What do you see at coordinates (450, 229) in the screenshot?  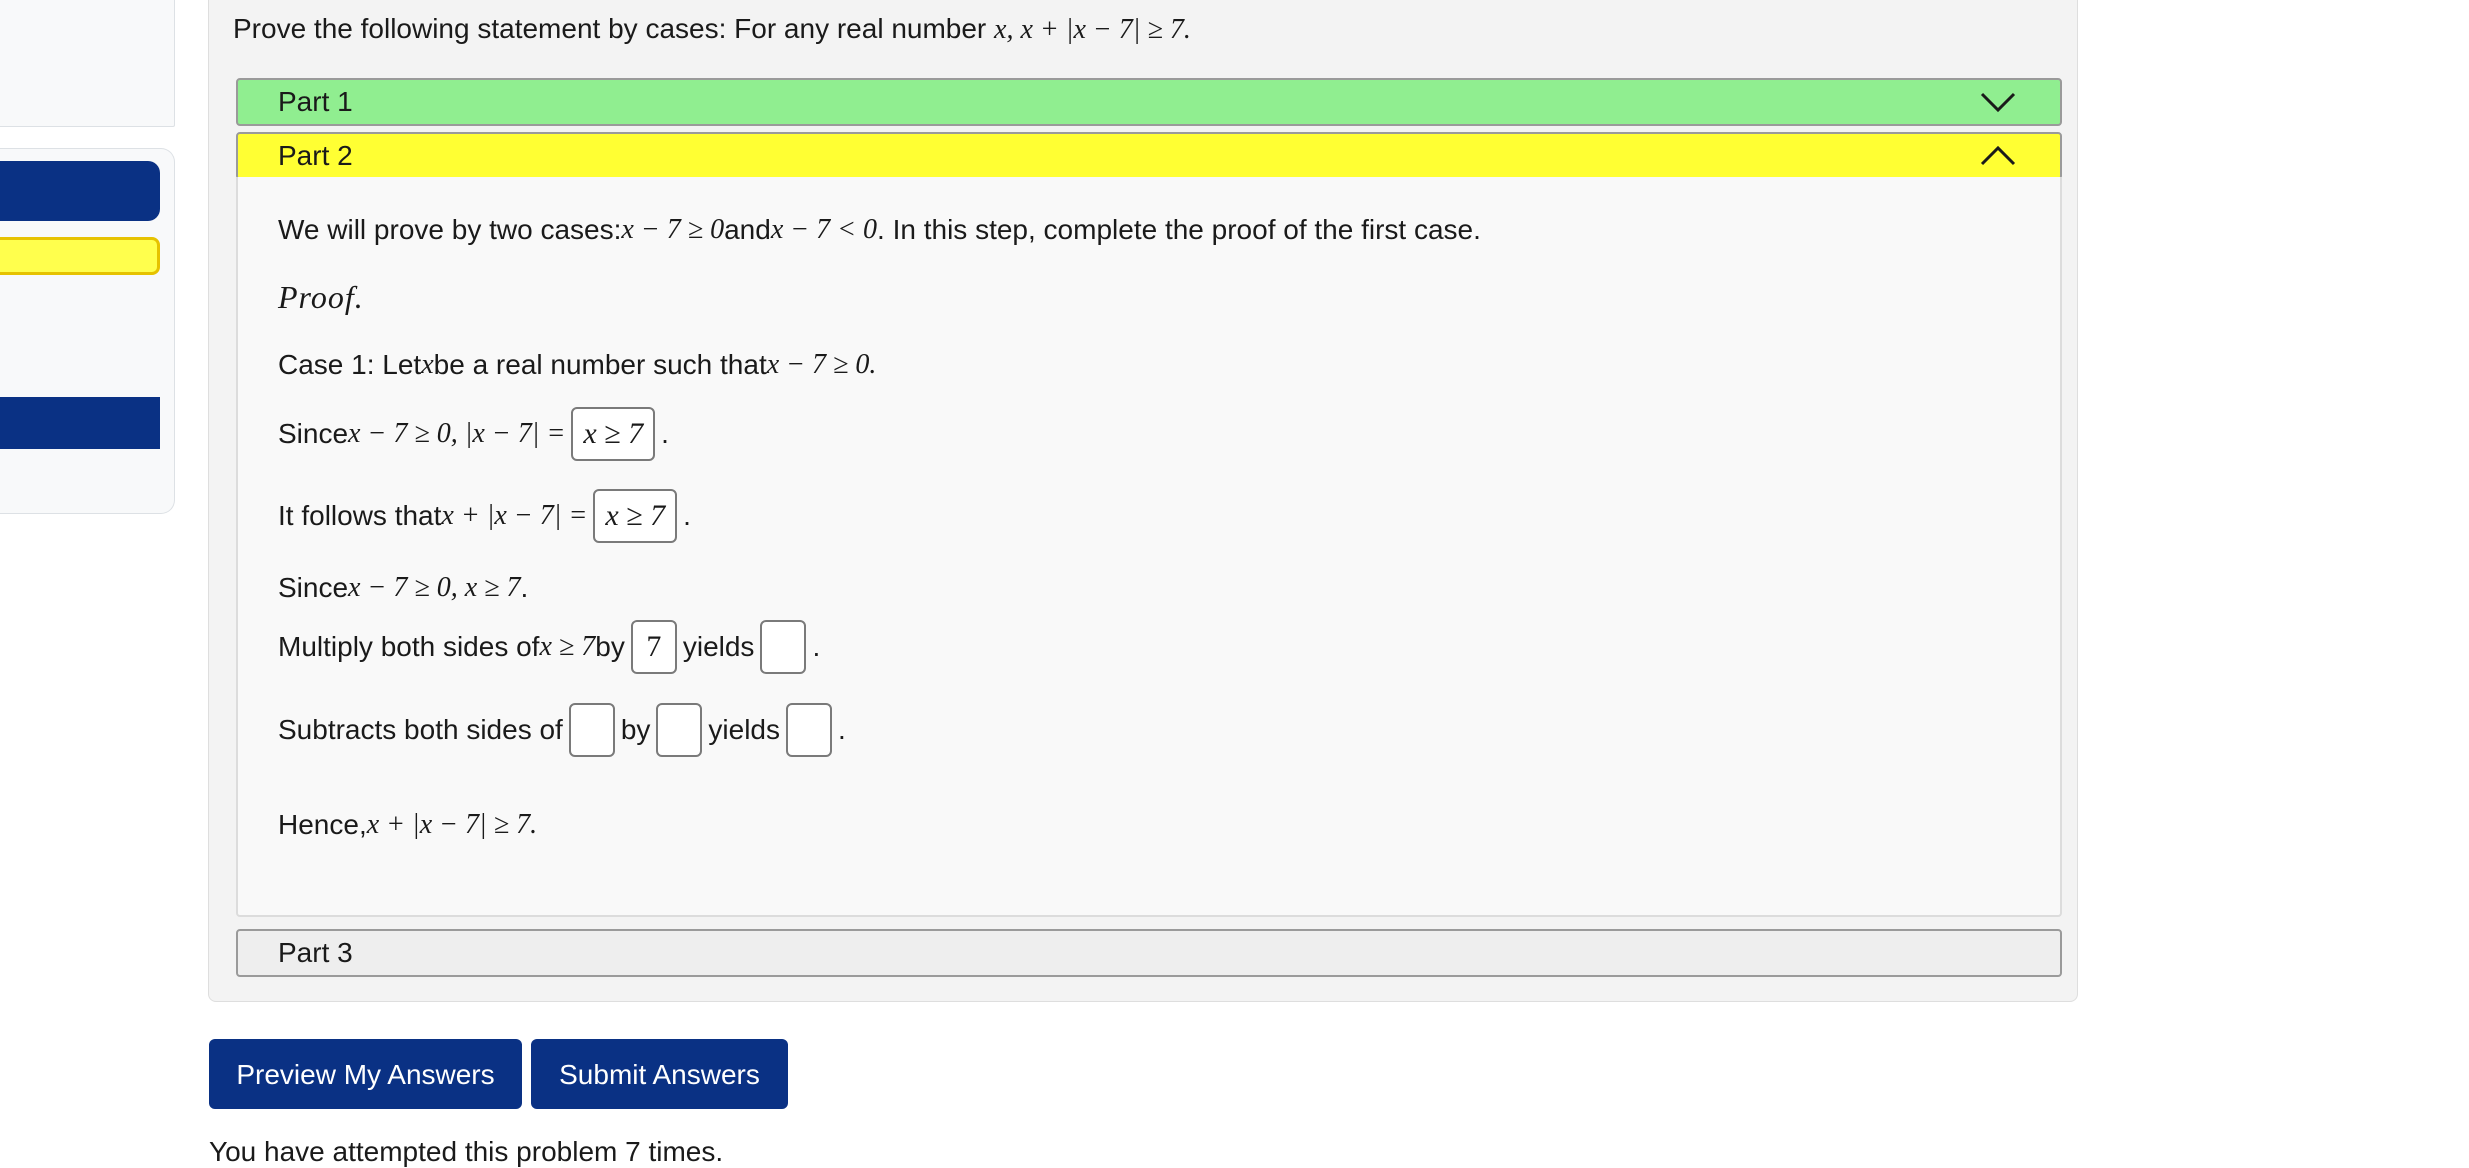 I see `intro-text: We will prove by two cases:` at bounding box center [450, 229].